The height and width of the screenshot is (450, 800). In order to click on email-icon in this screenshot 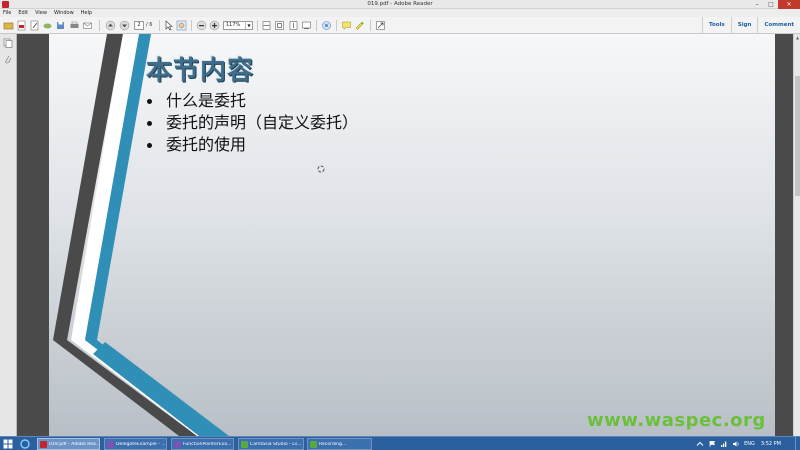, I will do `click(87, 25)`.